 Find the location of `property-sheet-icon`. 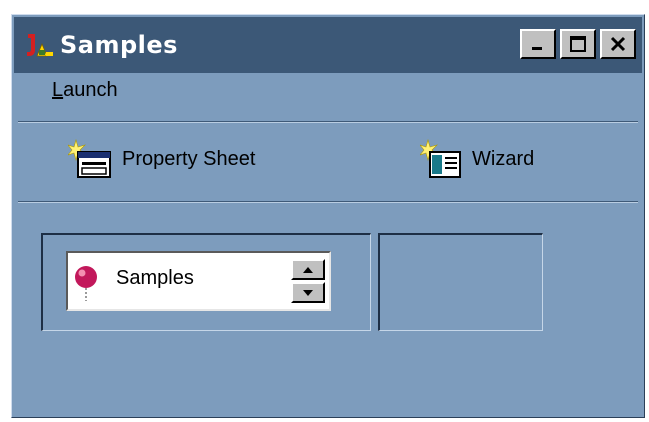

property-sheet-icon is located at coordinates (89, 158).